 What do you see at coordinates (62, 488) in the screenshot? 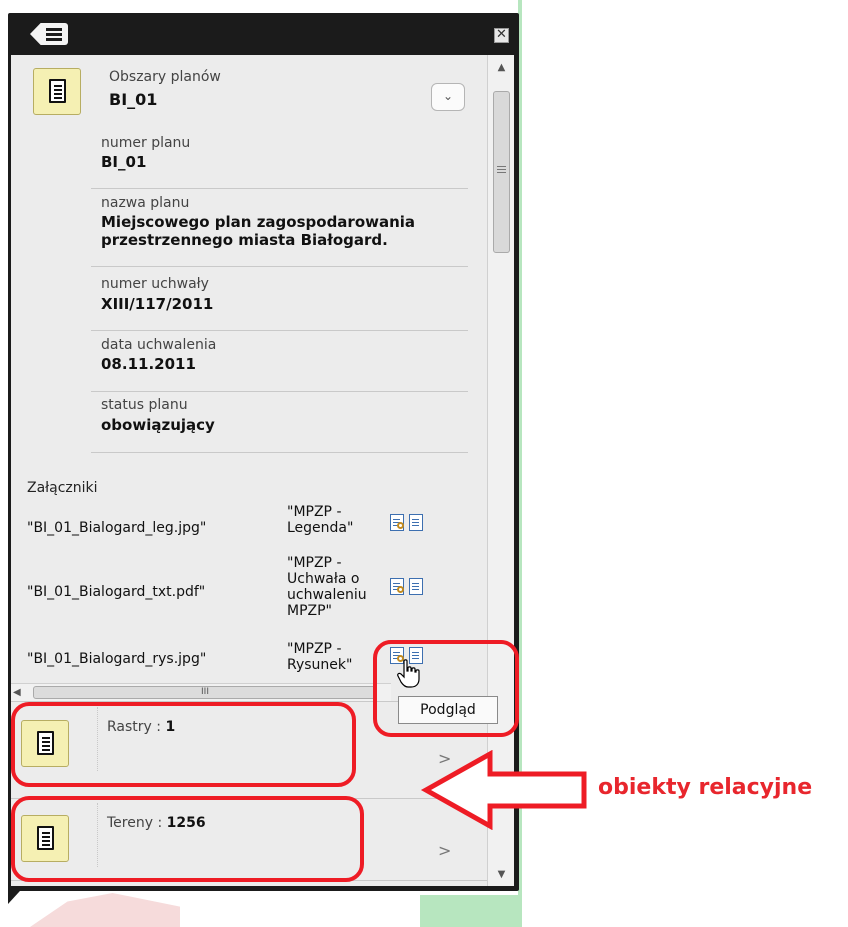
I see `attachments-heading: Załączniki` at bounding box center [62, 488].